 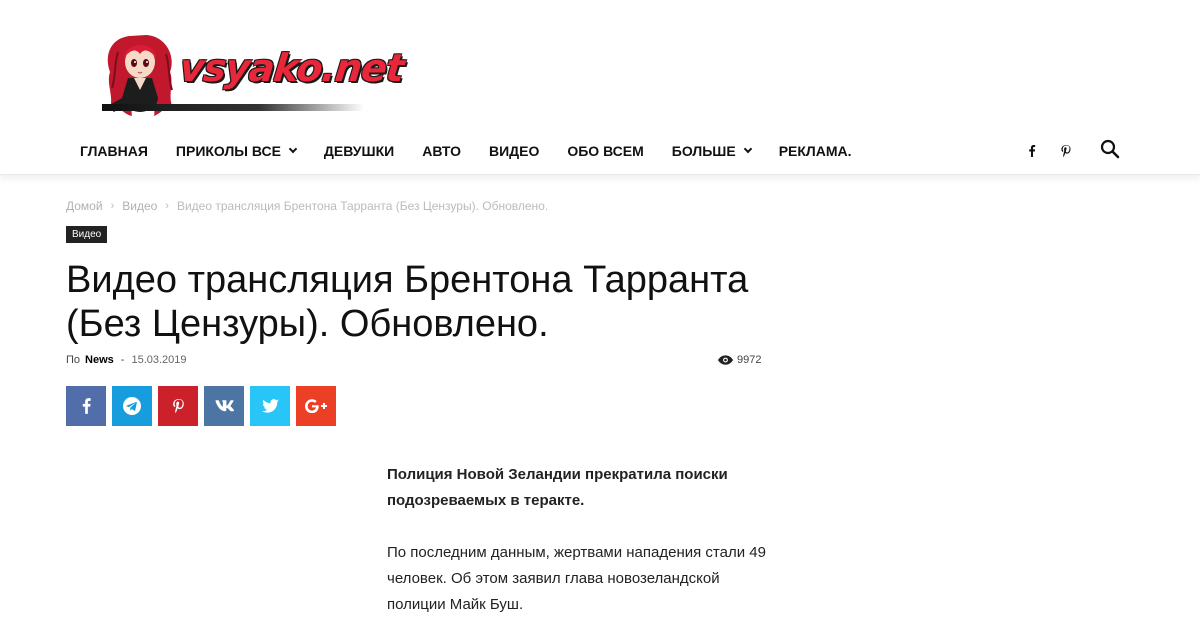 What do you see at coordinates (126, 360) in the screenshot?
I see `article-meta: По News - 15.03.2019` at bounding box center [126, 360].